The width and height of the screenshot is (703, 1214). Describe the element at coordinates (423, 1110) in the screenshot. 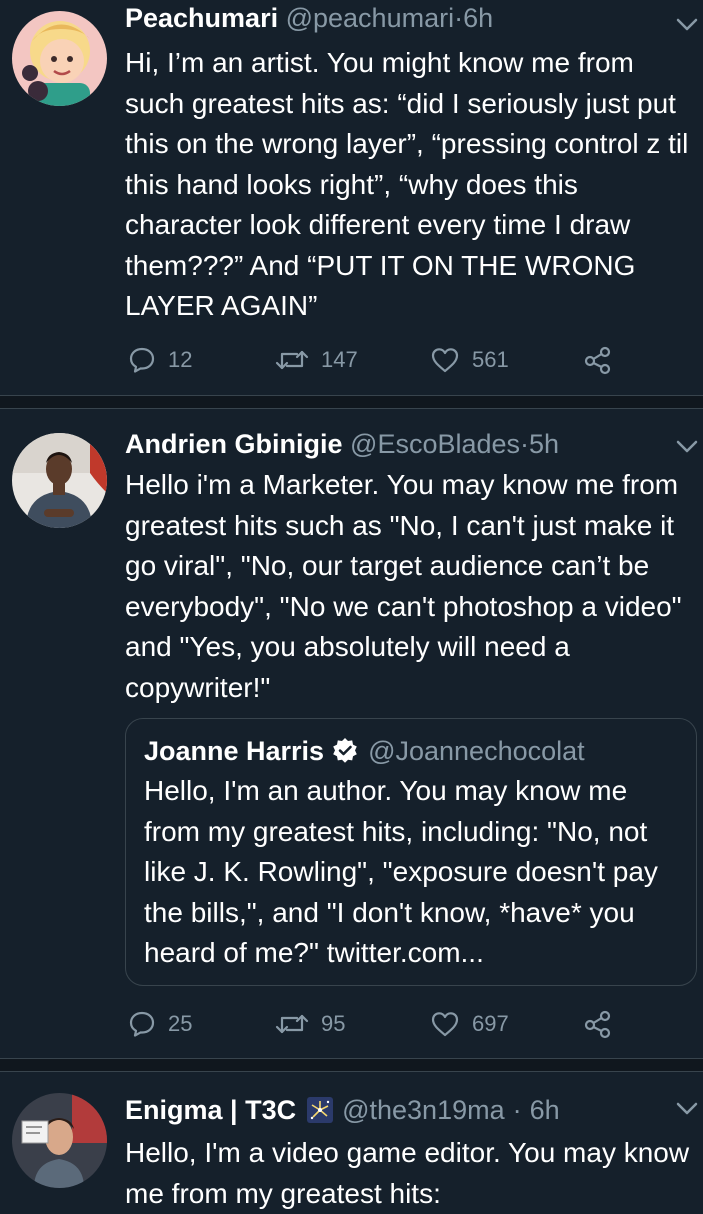

I see `user-handle: @the3n19ma` at that location.